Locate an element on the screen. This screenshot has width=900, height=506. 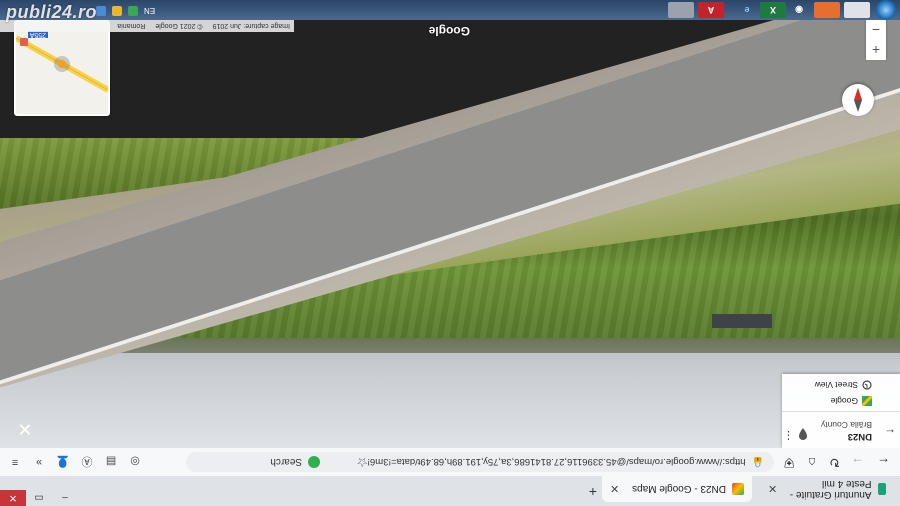
tab-google-maps: DN23 - Google Maps ✕ is located at coordinates (677, 489).